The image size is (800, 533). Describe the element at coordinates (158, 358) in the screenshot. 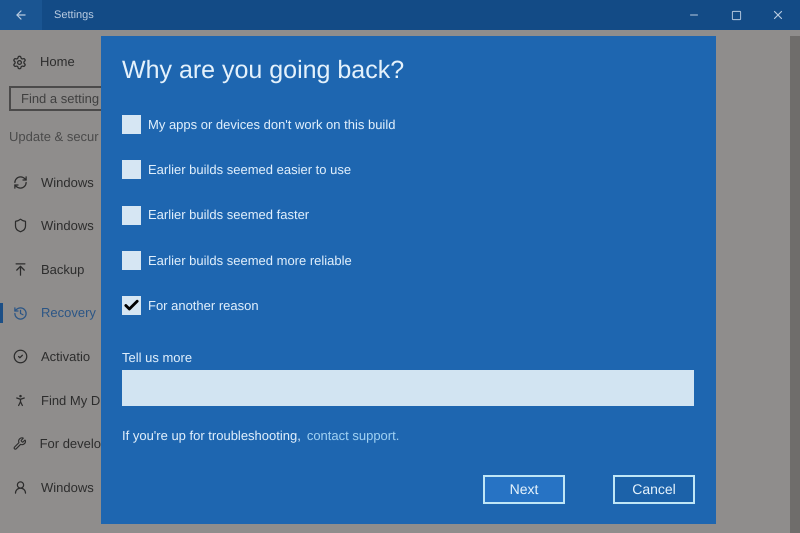

I see `field-label: Tell us more` at that location.